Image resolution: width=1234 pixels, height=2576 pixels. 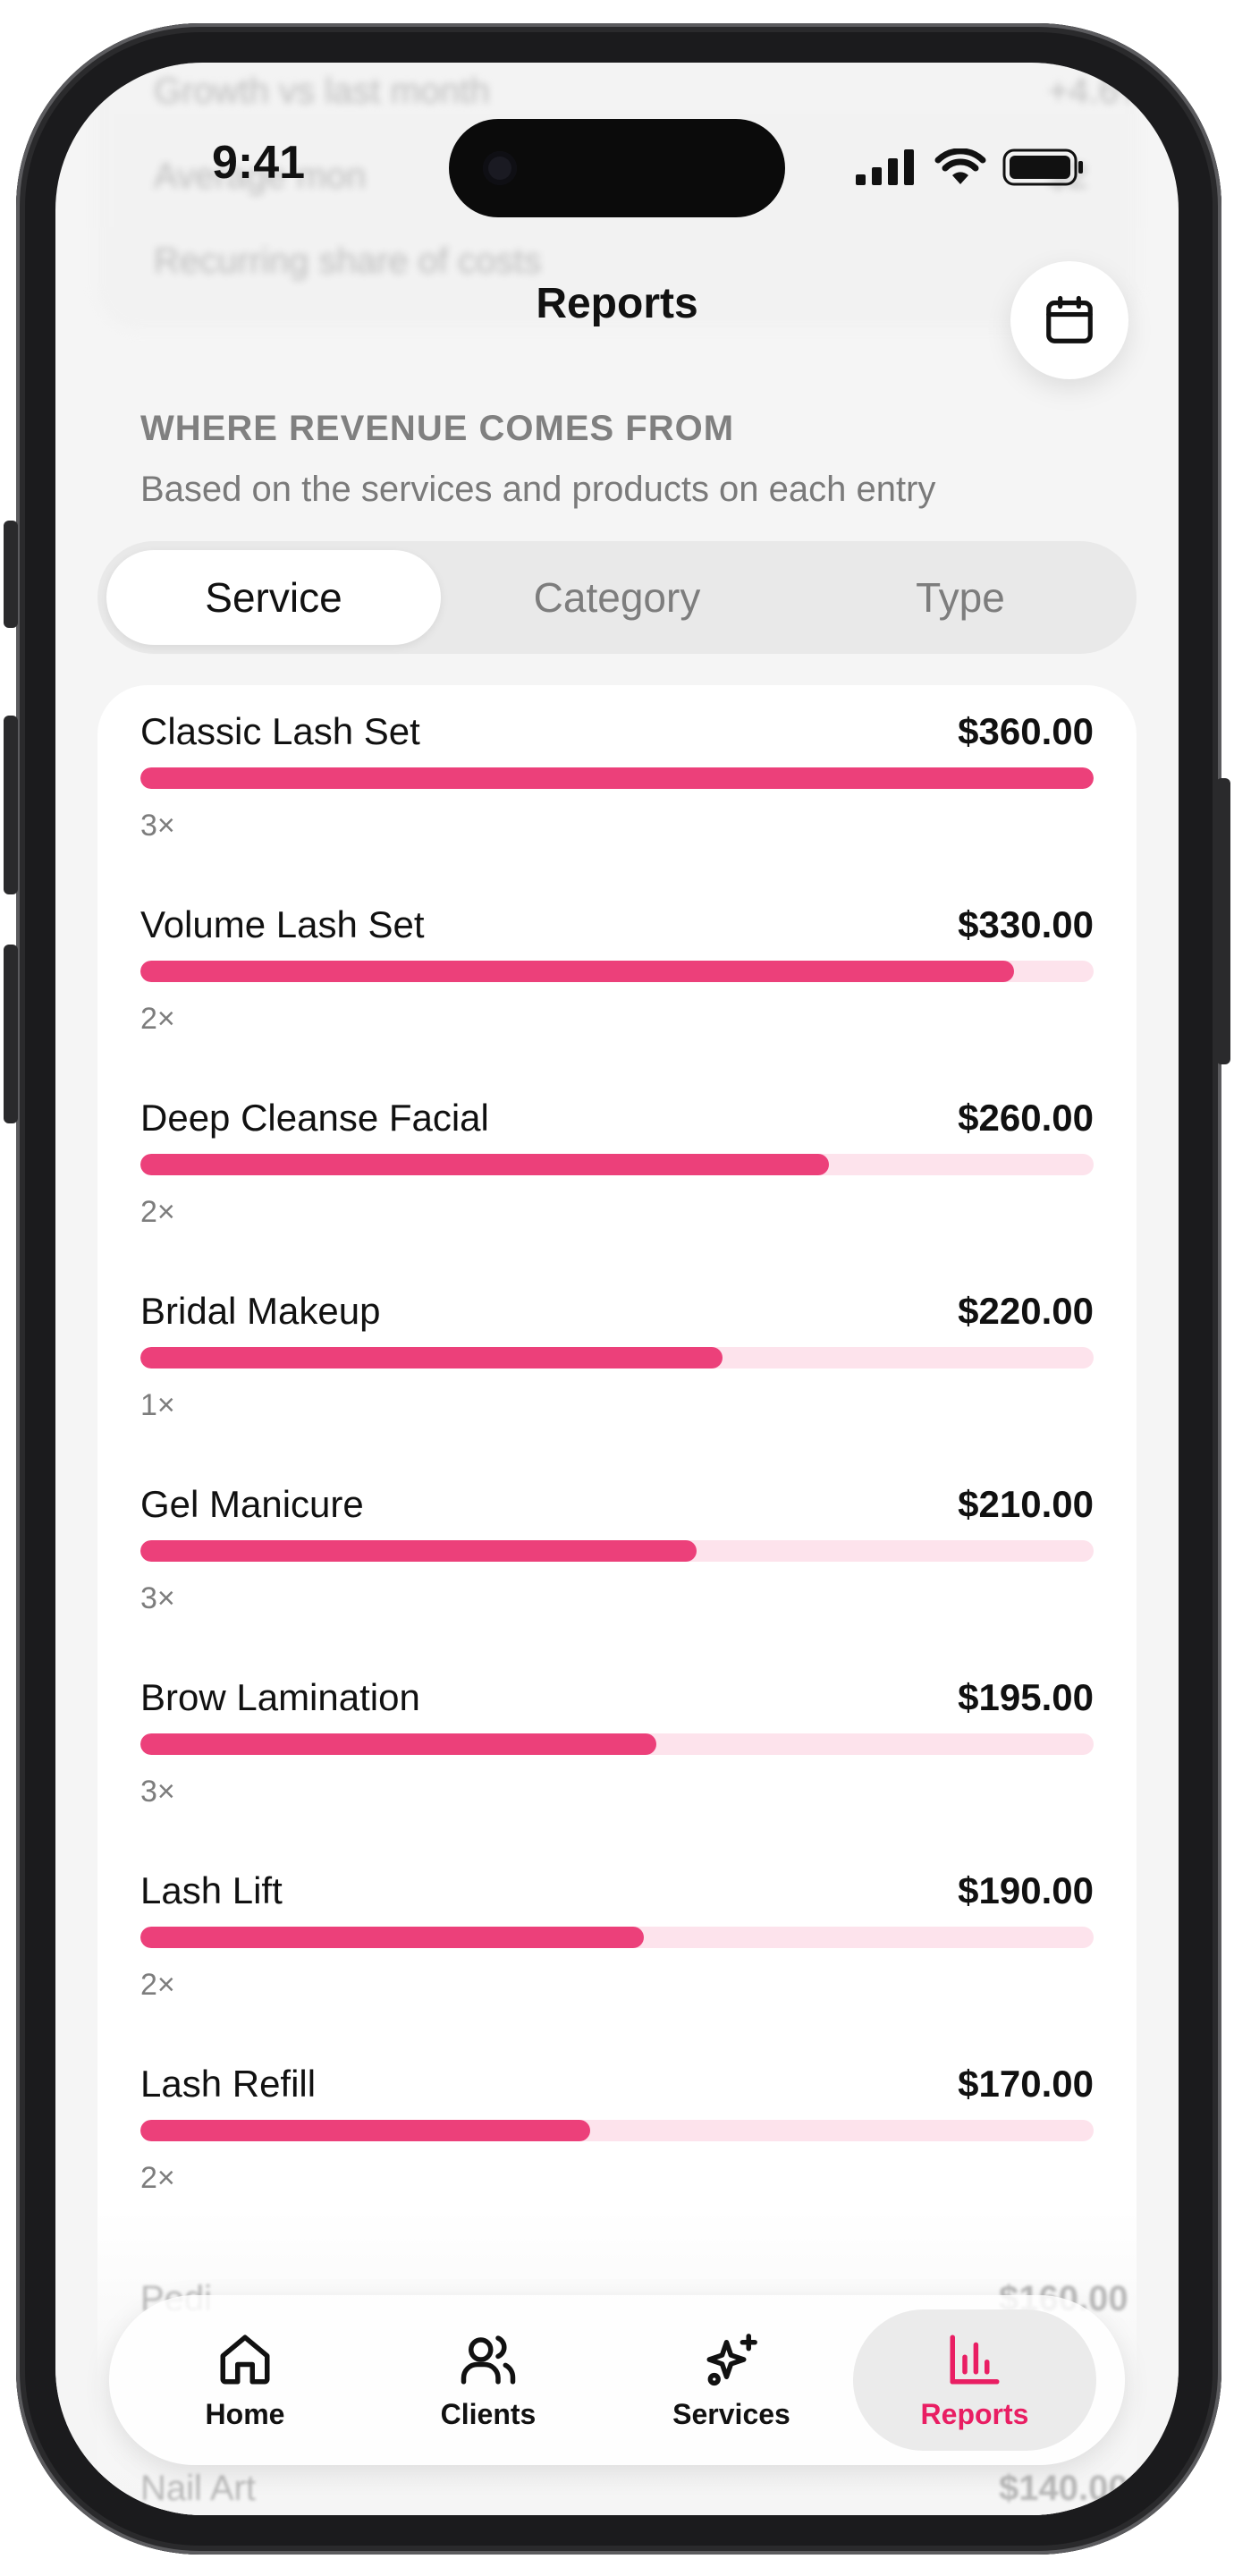 What do you see at coordinates (634, 2488) in the screenshot?
I see `peek-list-item: Nail Art $140.00` at bounding box center [634, 2488].